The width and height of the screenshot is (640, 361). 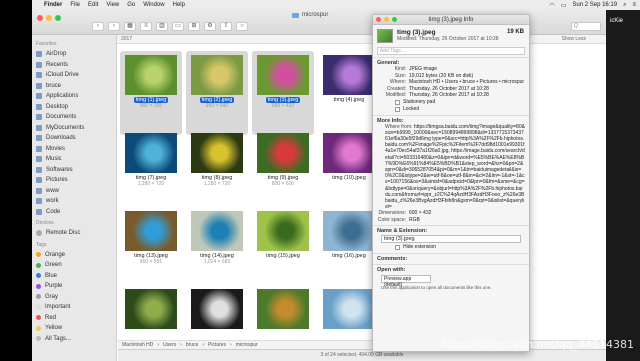 I want to click on path-segment: Pictures, so click(x=217, y=345).